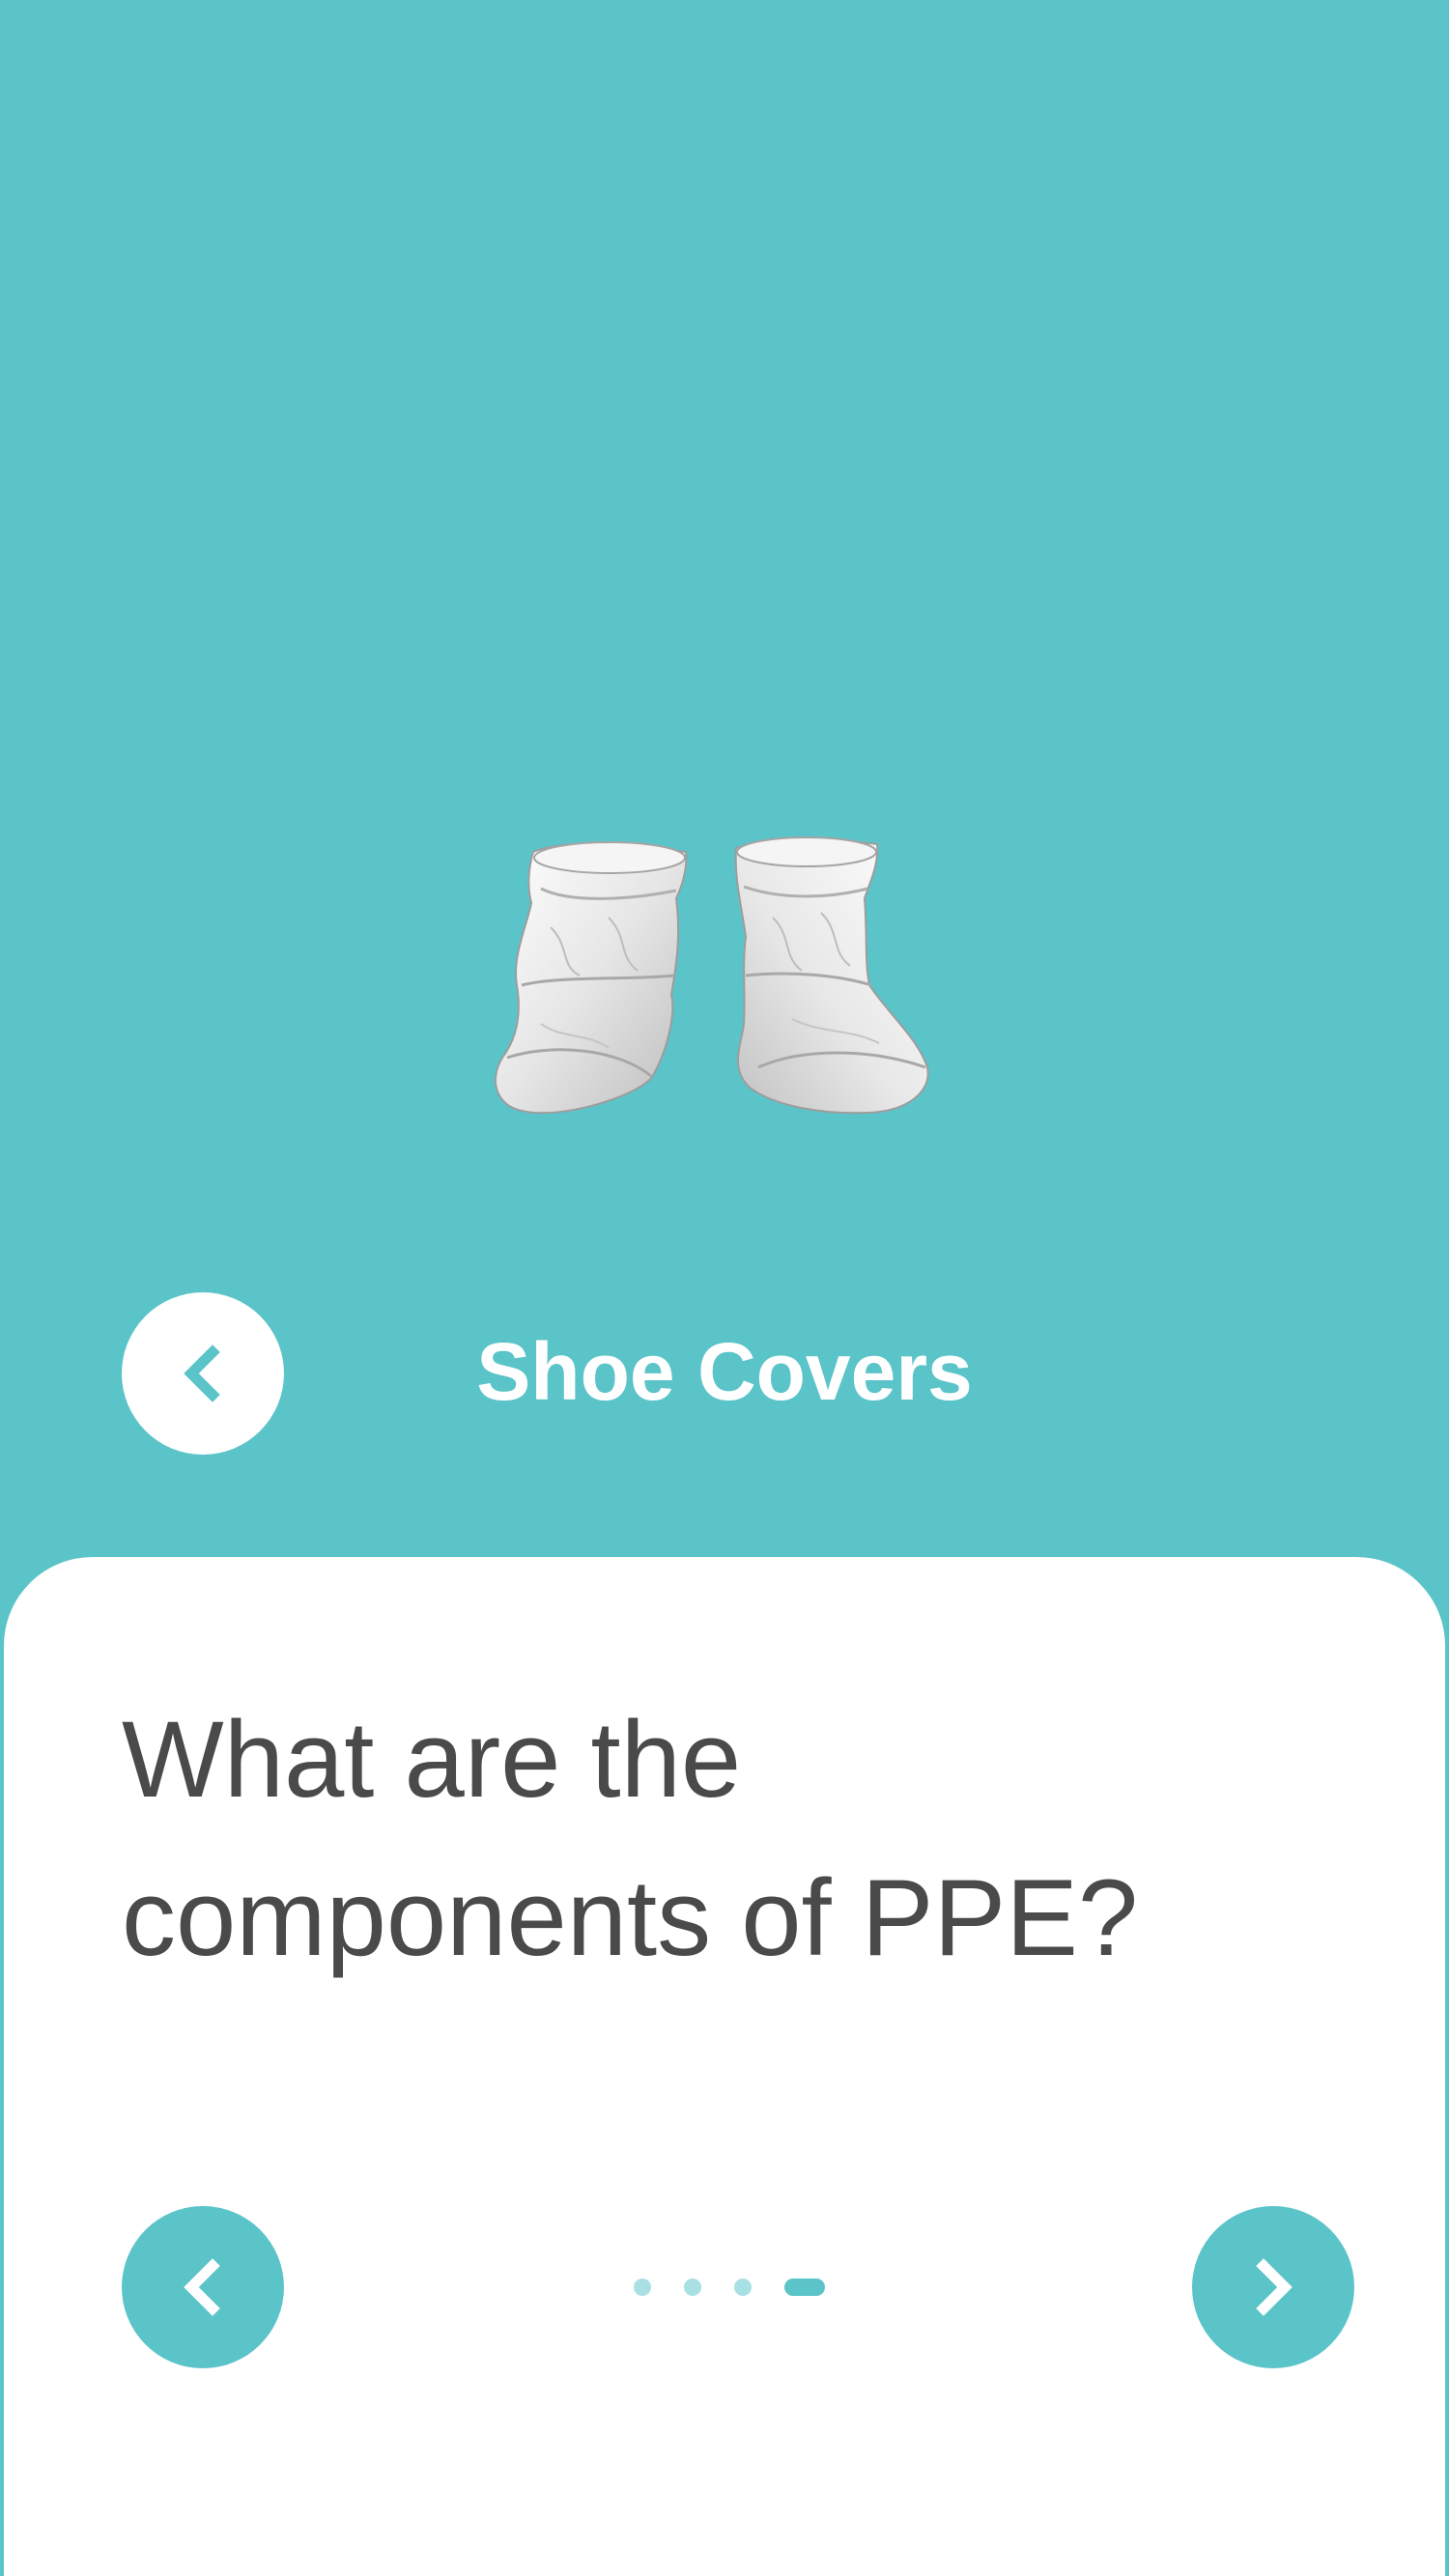 The height and width of the screenshot is (2576, 1449). What do you see at coordinates (630, 1838) in the screenshot?
I see `question-text: What are the components of PPE?` at bounding box center [630, 1838].